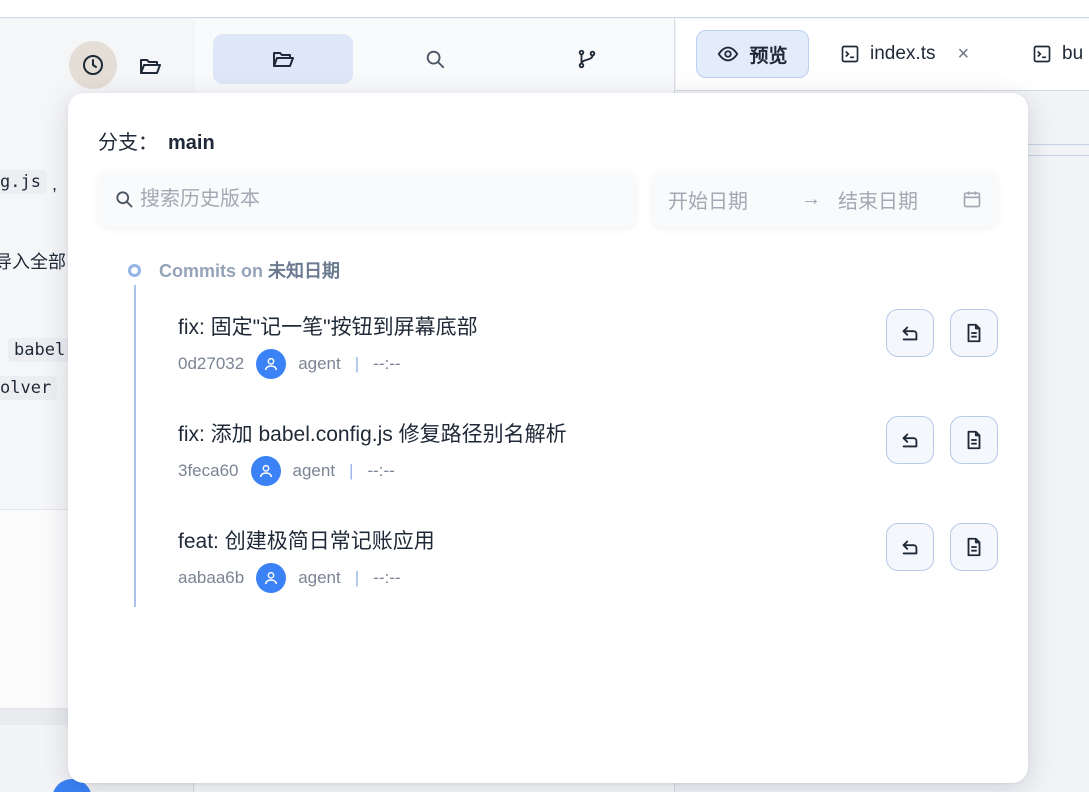  What do you see at coordinates (33, 262) in the screenshot?
I see `text-snippet: 导入全部` at bounding box center [33, 262].